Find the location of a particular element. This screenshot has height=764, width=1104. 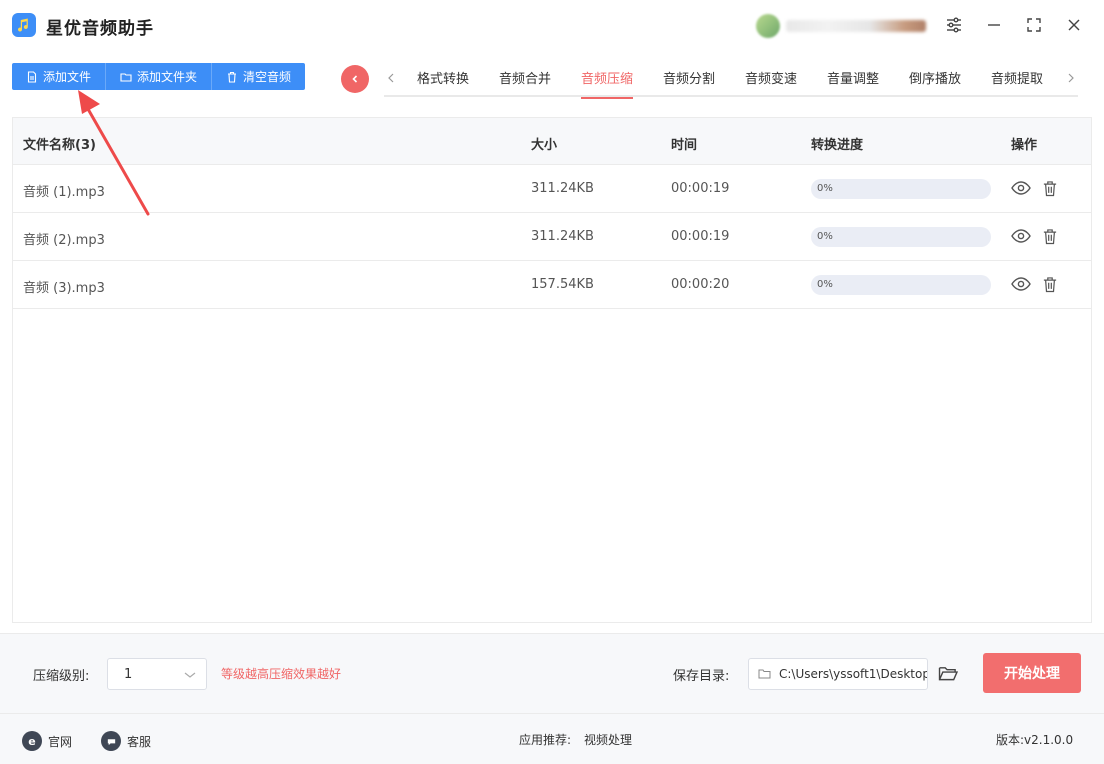

tab-scroll-right-icon is located at coordinates (1071, 78).